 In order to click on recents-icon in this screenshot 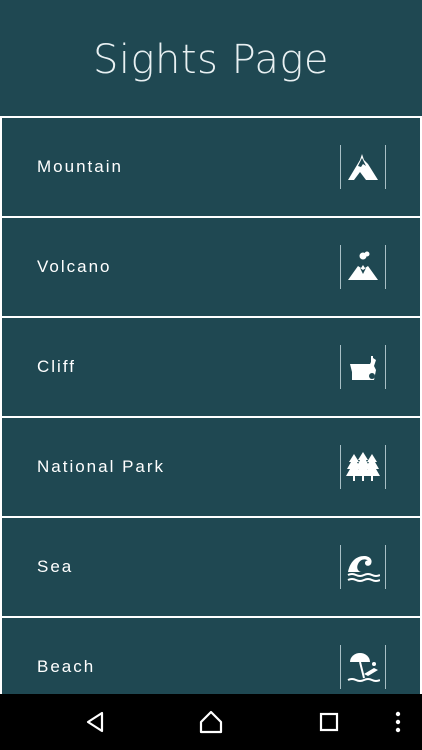, I will do `click(329, 722)`.